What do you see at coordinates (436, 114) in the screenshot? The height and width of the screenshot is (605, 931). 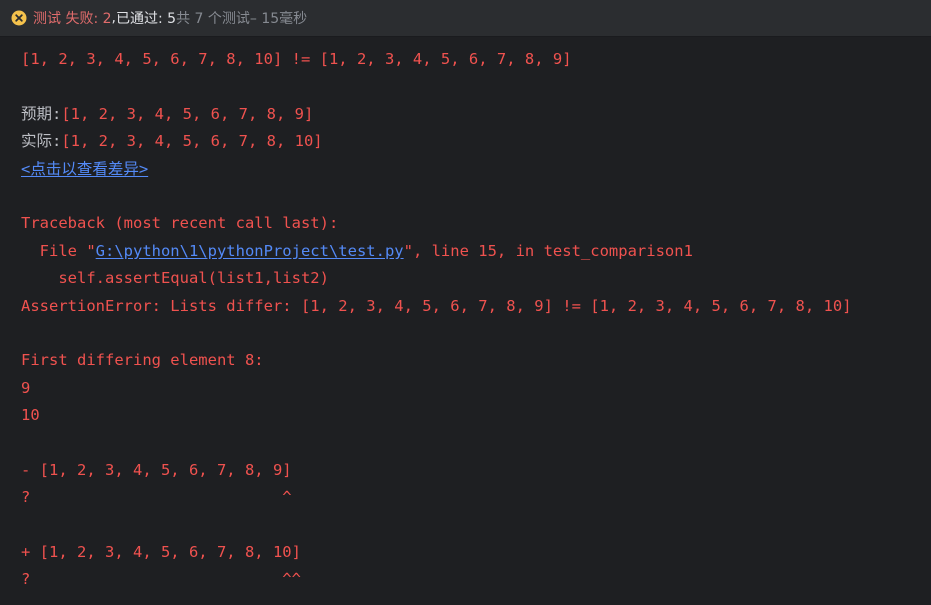 I see `expected-line: 预期:[1, 2, 3, 4, 5, 6, 7, 8, 9]` at bounding box center [436, 114].